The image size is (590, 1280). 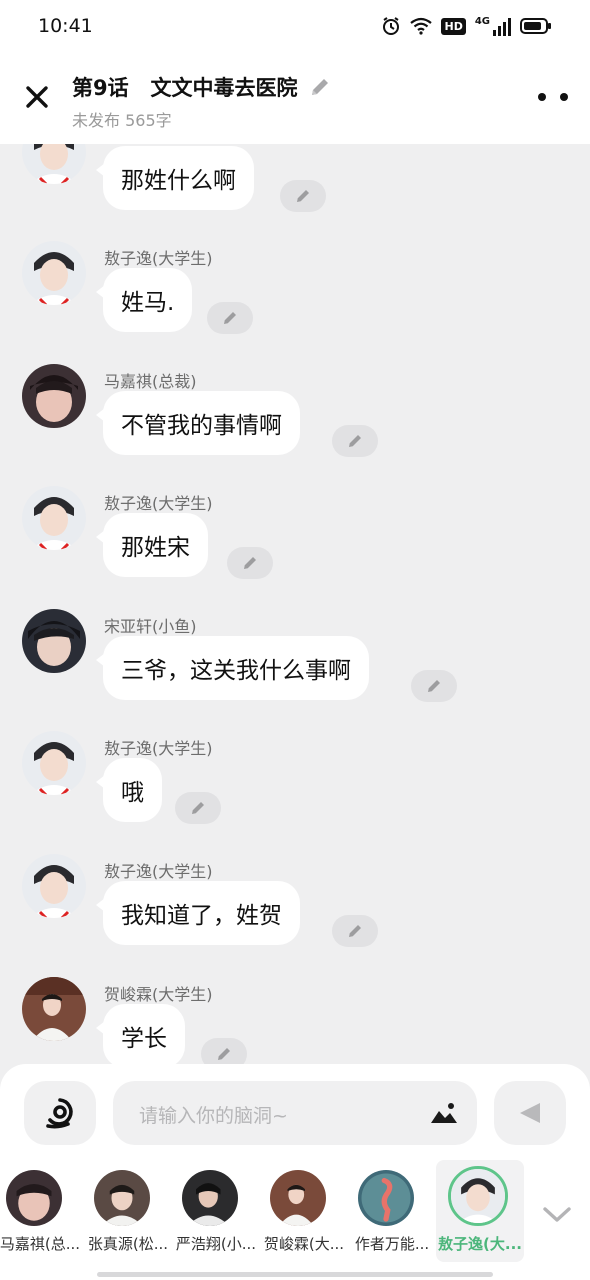 I want to click on sender-name: 宋亚轩(小鱼), so click(x=150, y=626).